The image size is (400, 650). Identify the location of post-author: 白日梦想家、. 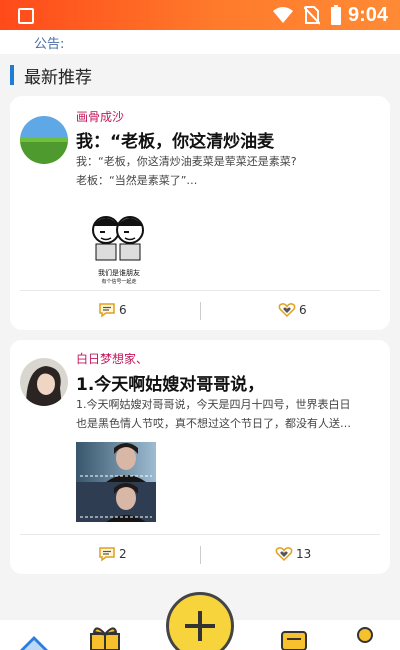
(112, 358).